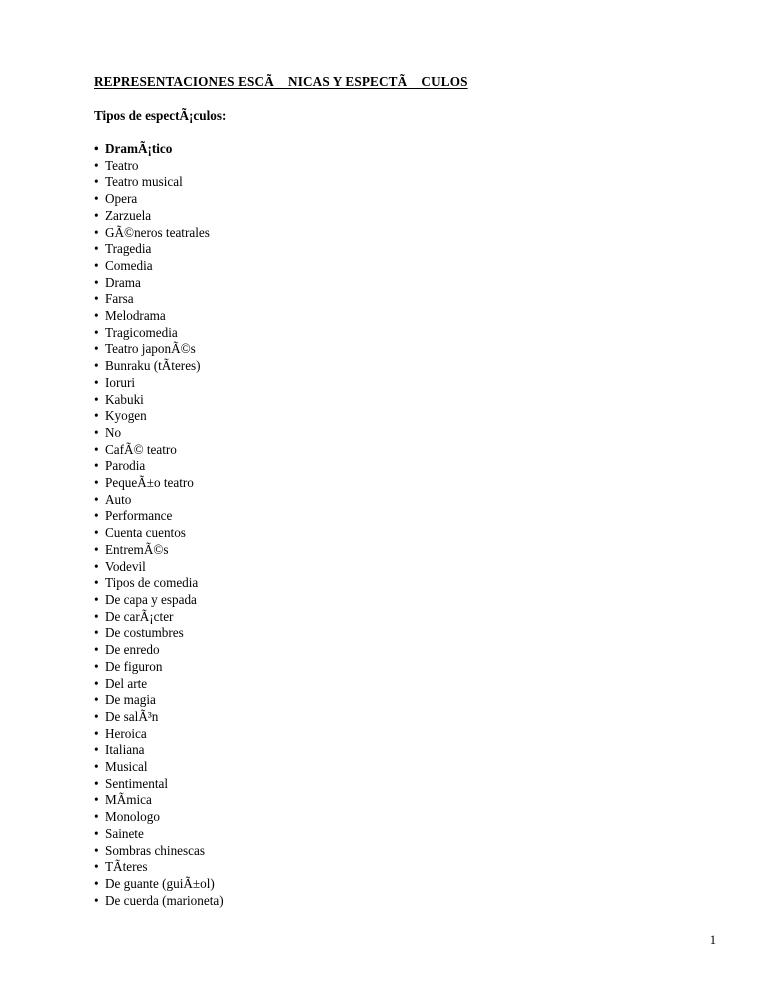 The image size is (768, 994). What do you see at coordinates (394, 667) in the screenshot?
I see `list-item: • De figuron` at bounding box center [394, 667].